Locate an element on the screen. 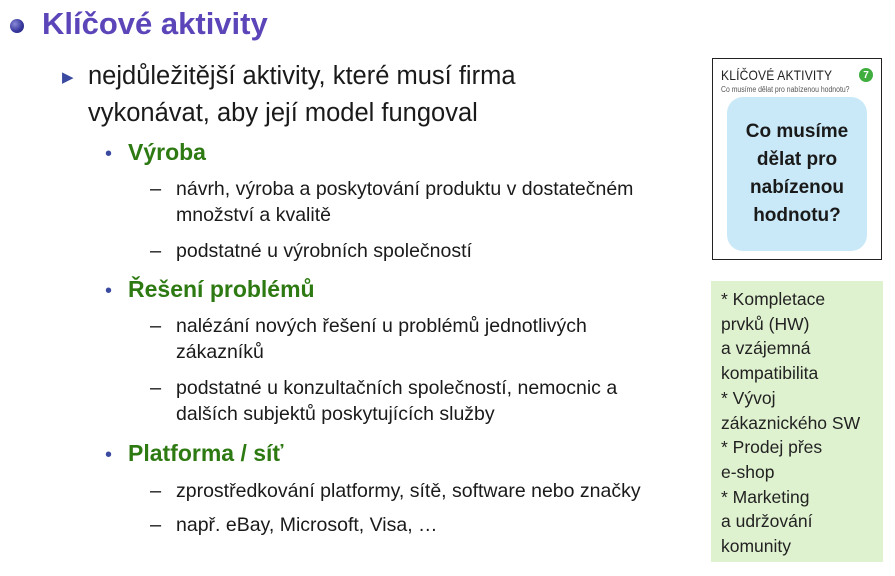  note-line: a vzájemná is located at coordinates (766, 348).